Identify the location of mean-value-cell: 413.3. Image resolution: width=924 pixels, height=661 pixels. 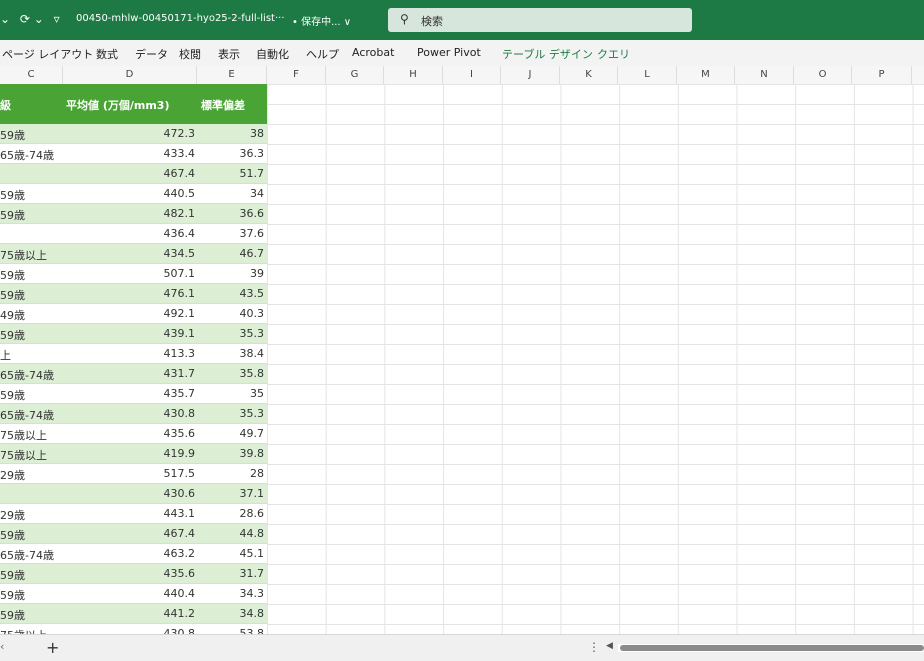
(180, 353).